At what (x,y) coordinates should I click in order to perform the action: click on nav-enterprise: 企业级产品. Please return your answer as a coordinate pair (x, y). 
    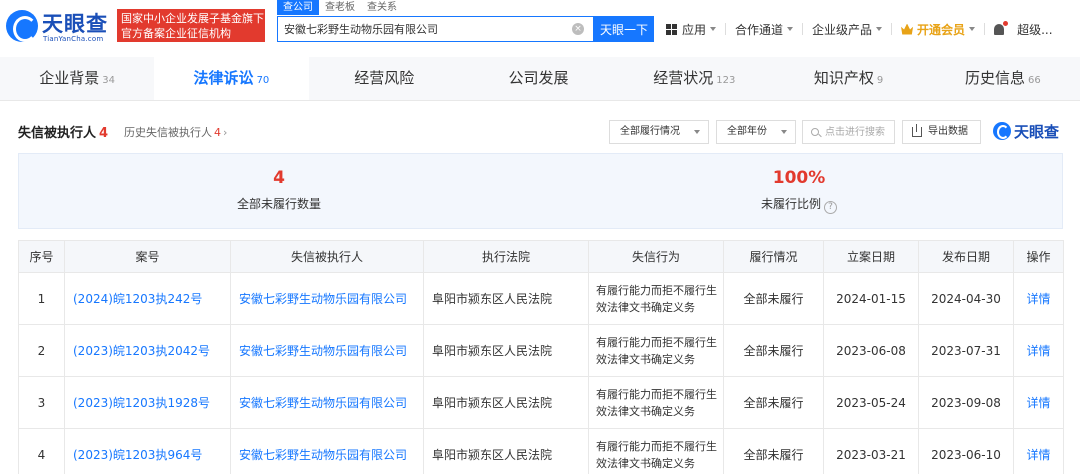
    Looking at the image, I should click on (847, 29).